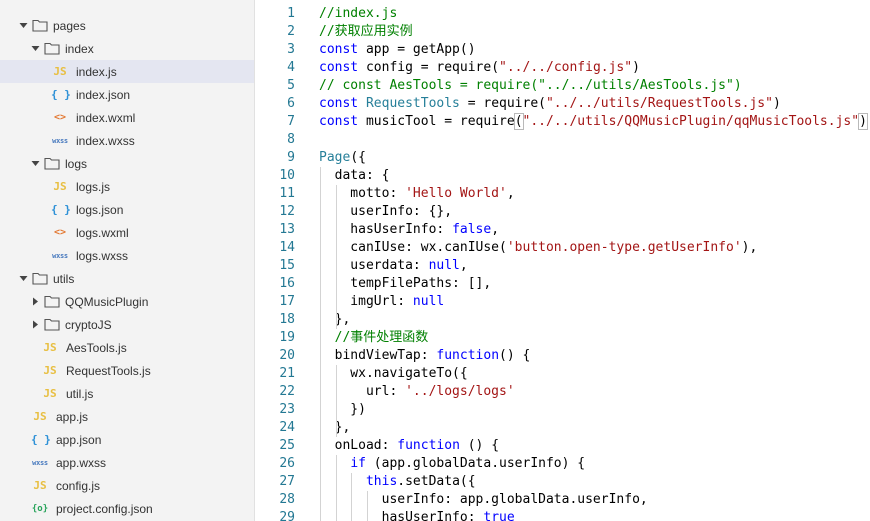 Image resolution: width=870 pixels, height=521 pixels. I want to click on code-token: //获取应用实例, so click(366, 31).